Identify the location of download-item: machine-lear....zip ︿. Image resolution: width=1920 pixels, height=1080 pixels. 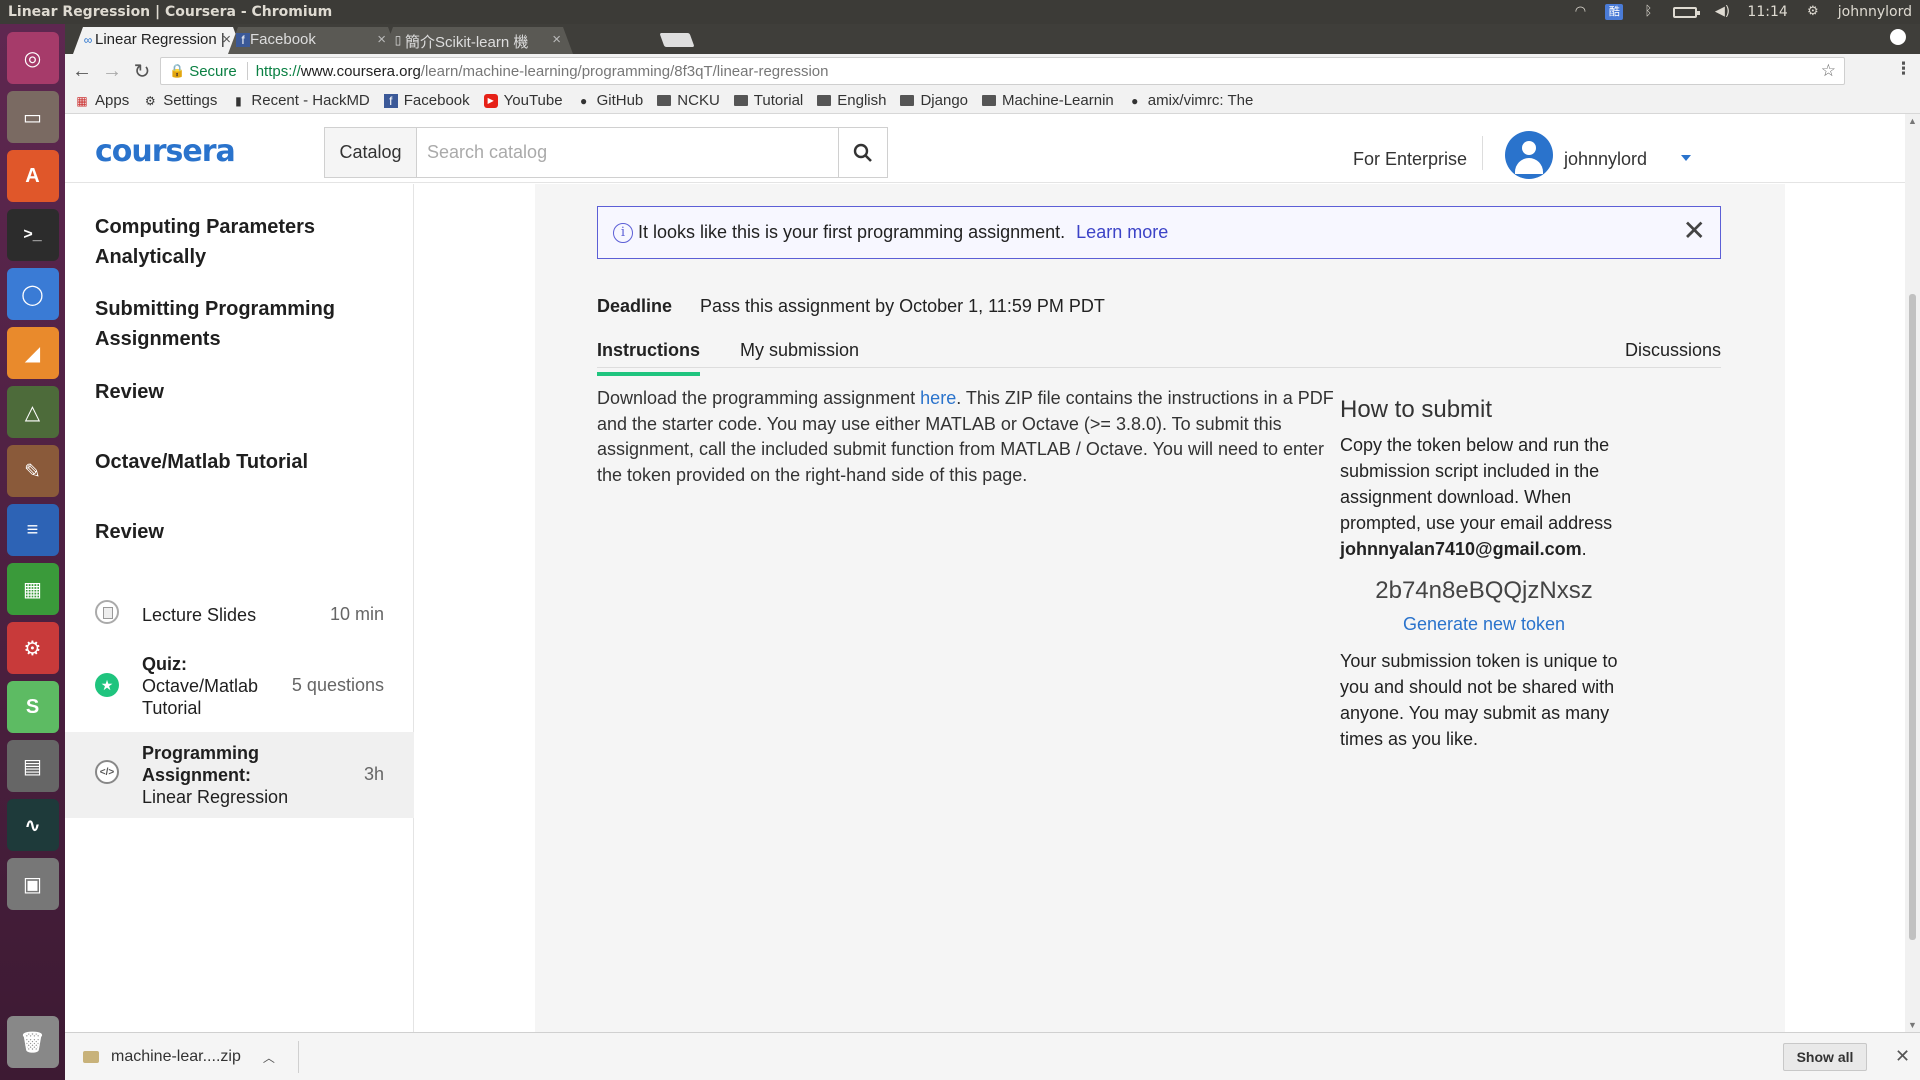
(187, 1057).